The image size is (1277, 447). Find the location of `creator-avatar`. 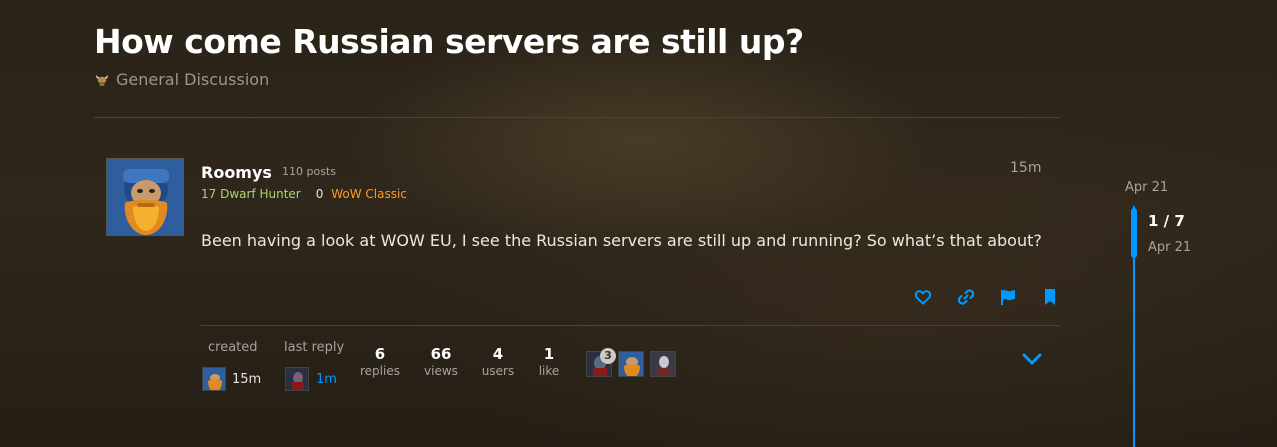

creator-avatar is located at coordinates (214, 379).